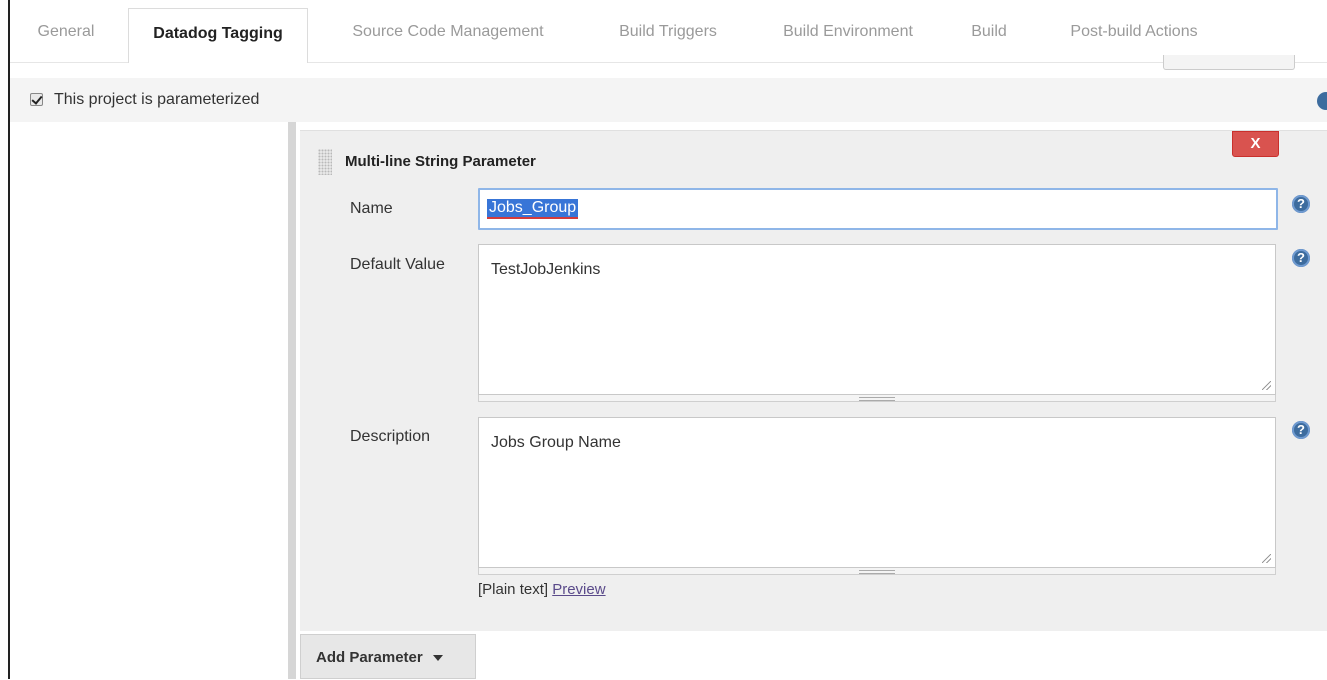 Image resolution: width=1327 pixels, height=680 pixels. What do you see at coordinates (66, 34) in the screenshot?
I see `tab-general: General` at bounding box center [66, 34].